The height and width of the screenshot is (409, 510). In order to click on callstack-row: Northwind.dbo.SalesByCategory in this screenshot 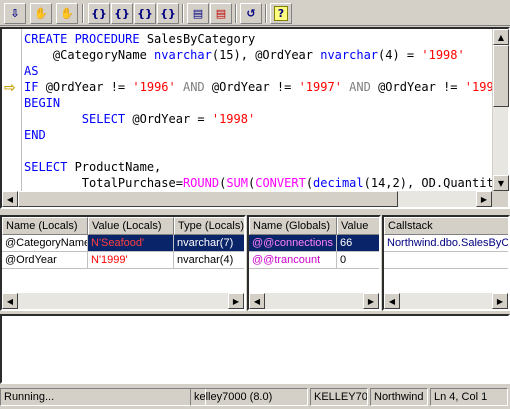, I will do `click(446, 243)`.